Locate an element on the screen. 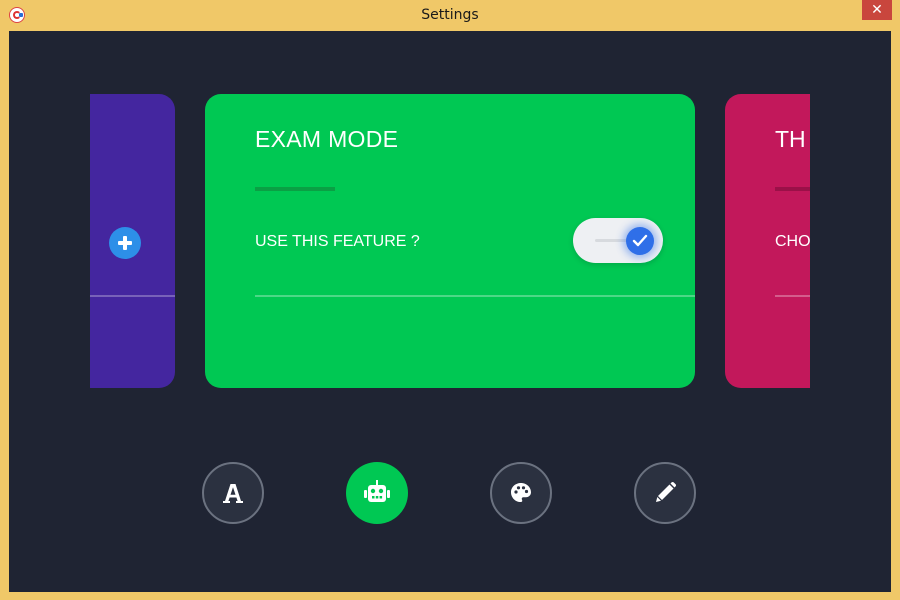 The width and height of the screenshot is (900, 600). window-title: Settings is located at coordinates (450, 15).